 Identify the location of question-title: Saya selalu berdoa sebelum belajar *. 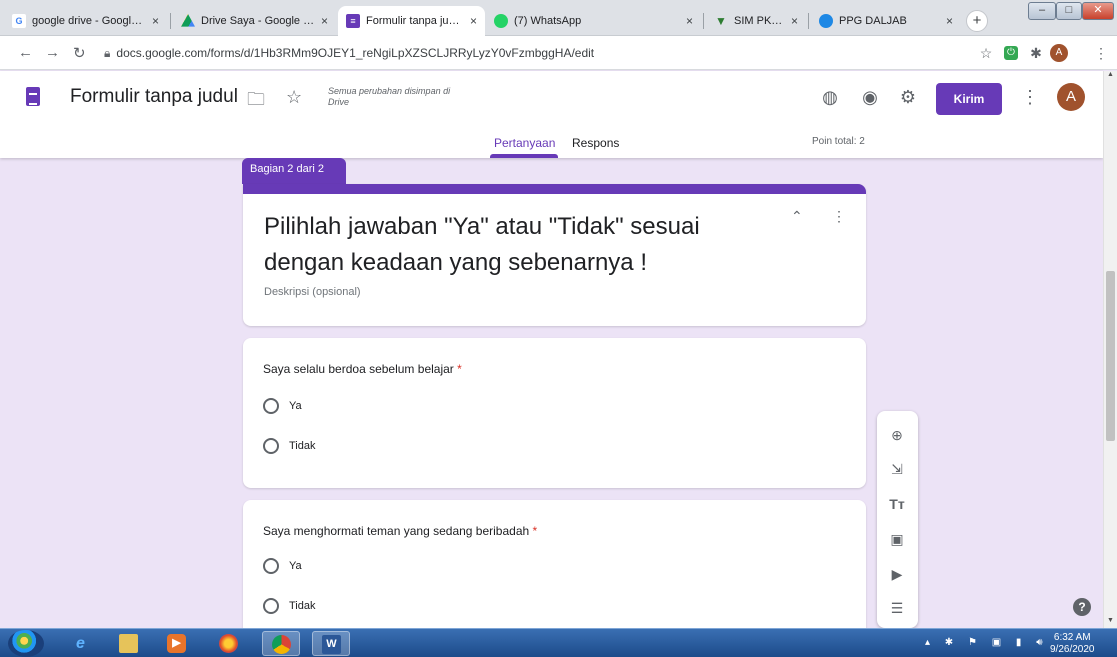
(362, 369).